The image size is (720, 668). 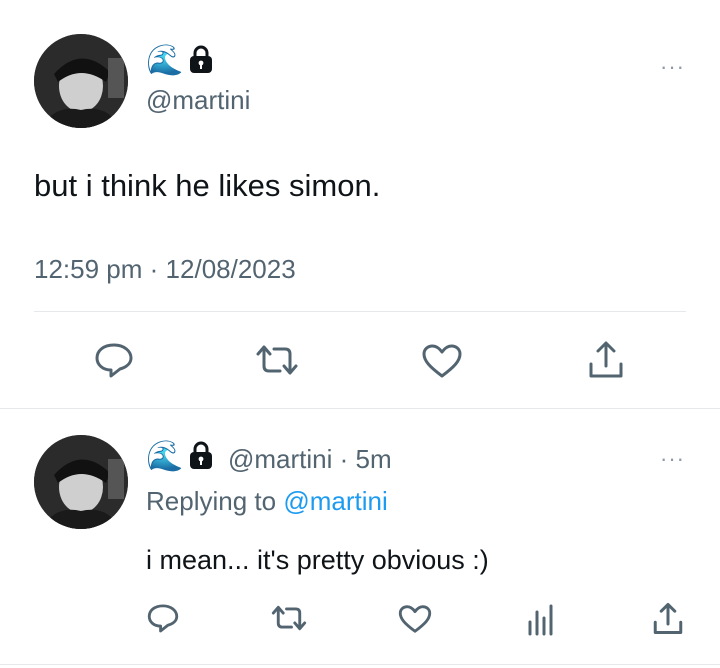 I want to click on replying-to: Replying to @martini, so click(x=267, y=501).